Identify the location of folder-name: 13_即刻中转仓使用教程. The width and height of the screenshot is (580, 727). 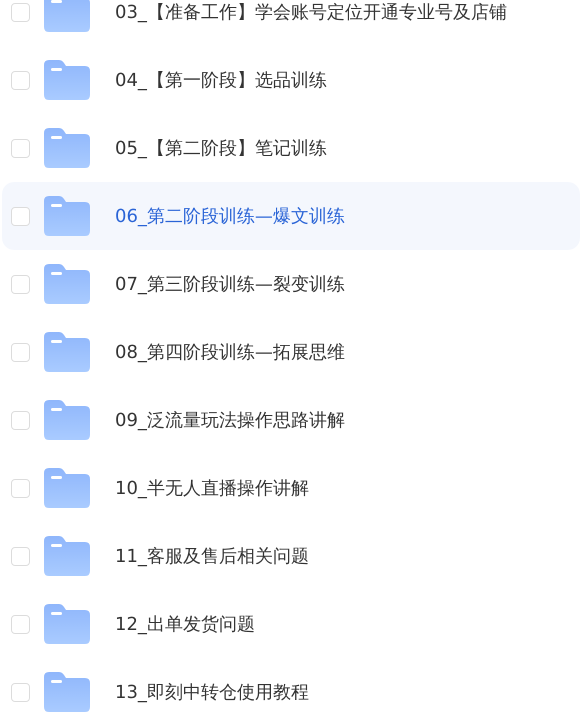
(212, 692).